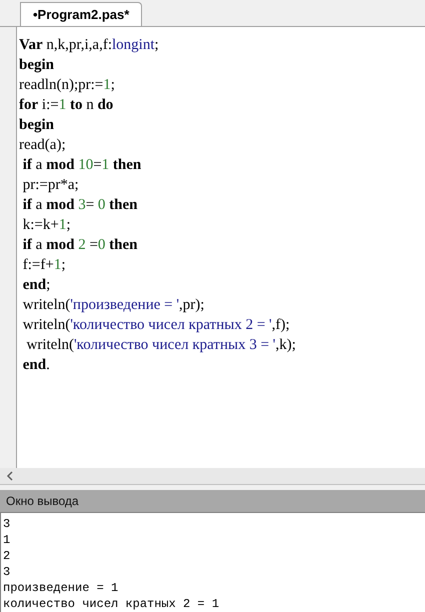 The image size is (425, 612). What do you see at coordinates (80, 245) in the screenshot?
I see `code-line: if a mod 2 =0 then` at bounding box center [80, 245].